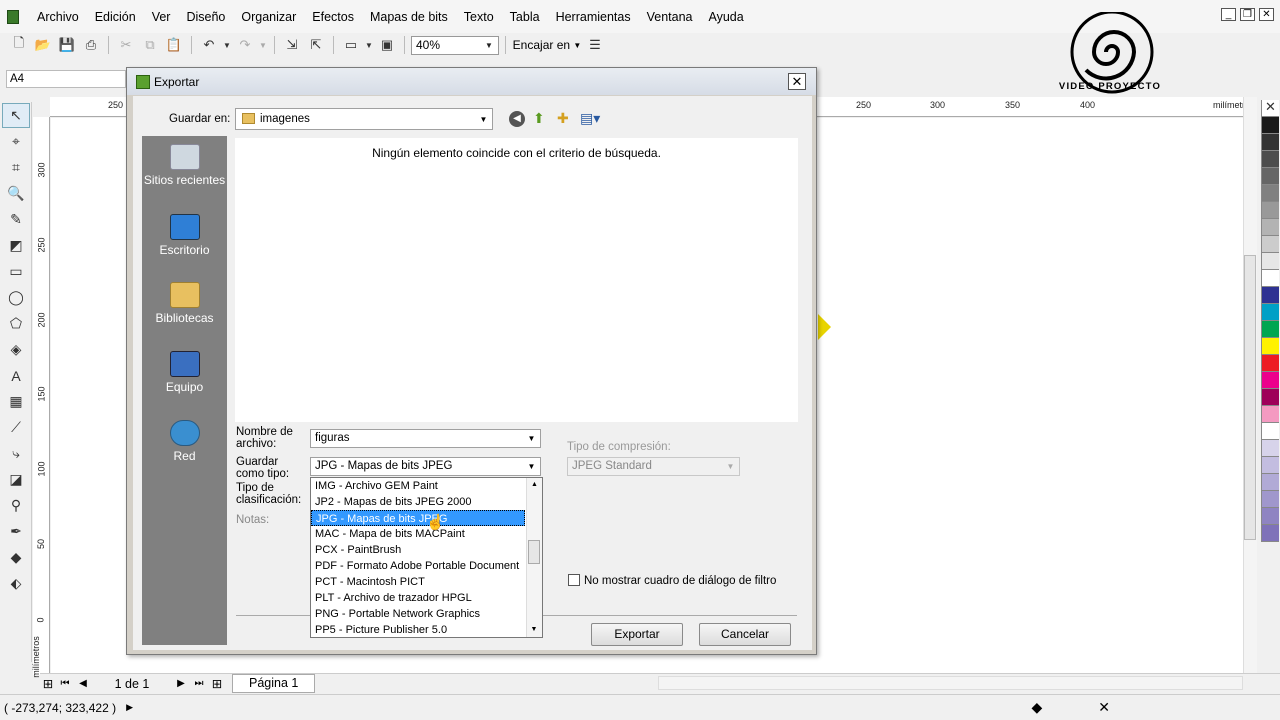 This screenshot has height=720, width=1280. What do you see at coordinates (425, 438) in the screenshot?
I see `filename-field: figuras ▼` at bounding box center [425, 438].